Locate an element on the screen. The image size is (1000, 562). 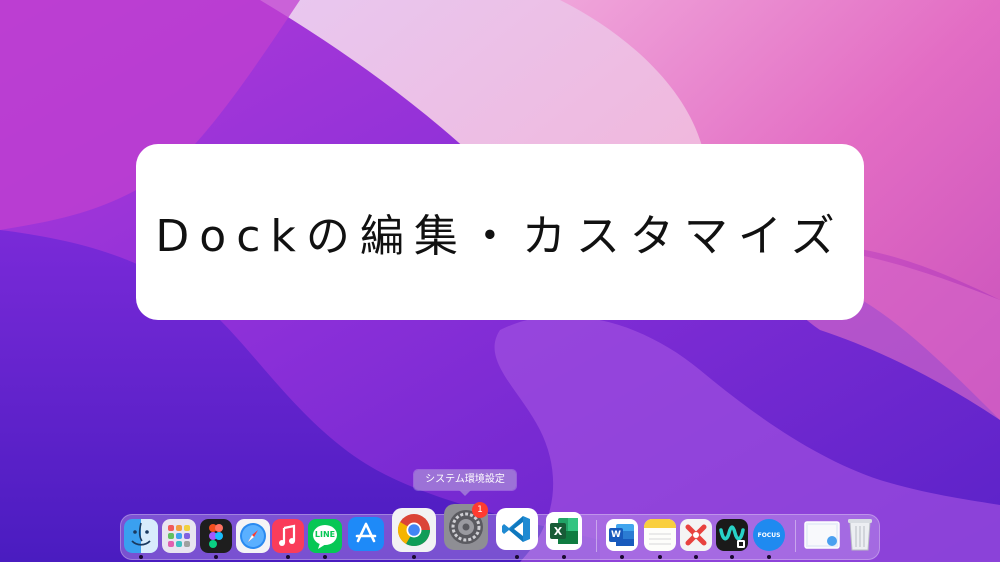
finder-icon is located at coordinates (141, 536).